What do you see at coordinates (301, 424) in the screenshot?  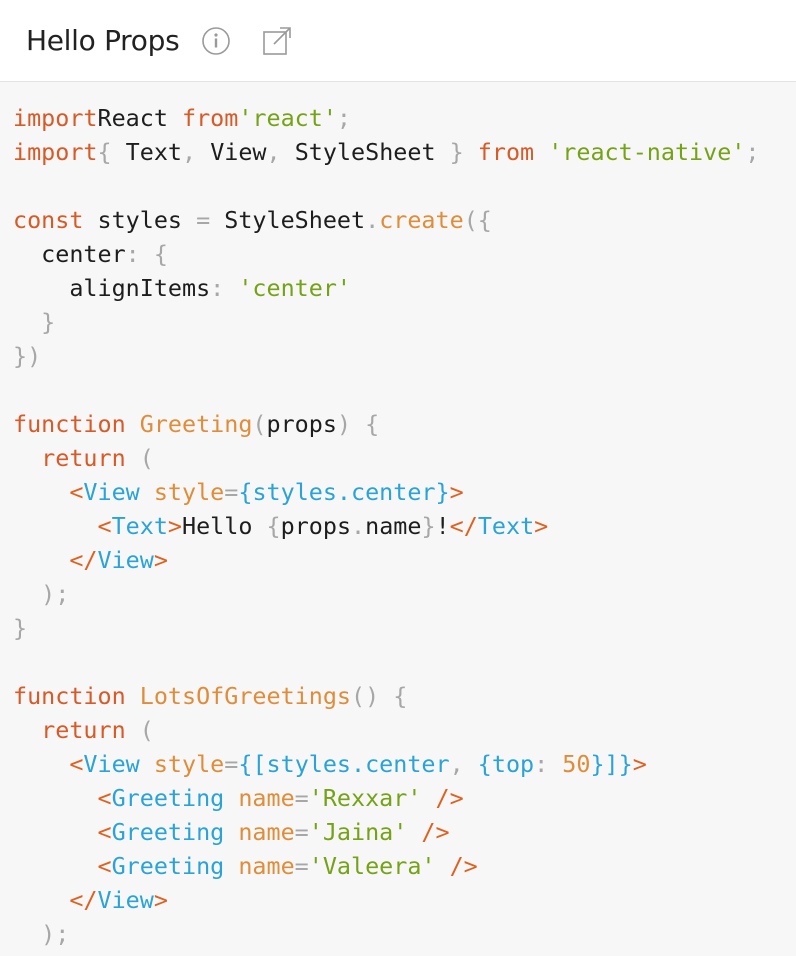 I see `code-token: props` at bounding box center [301, 424].